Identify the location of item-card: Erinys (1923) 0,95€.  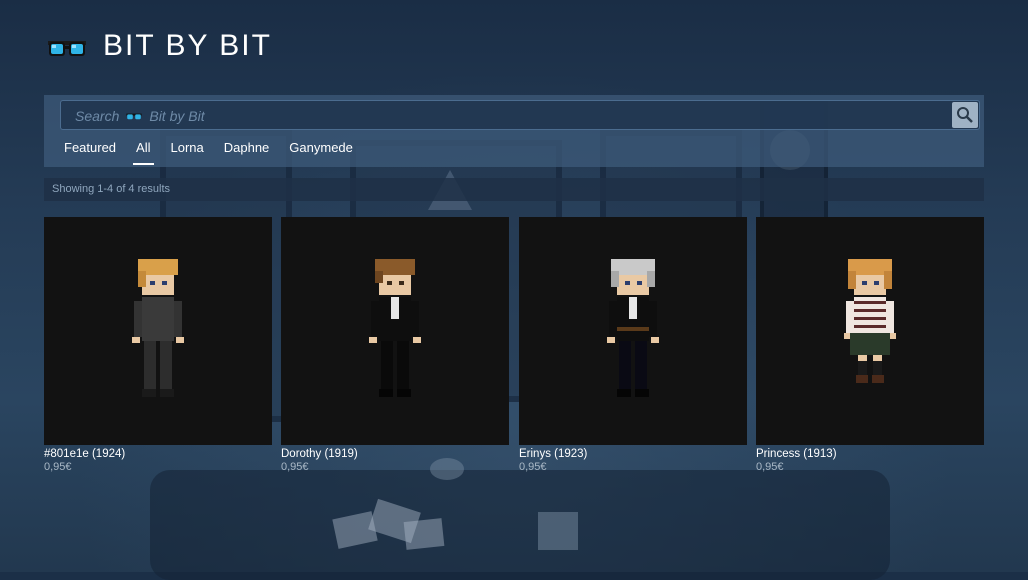
(633, 345).